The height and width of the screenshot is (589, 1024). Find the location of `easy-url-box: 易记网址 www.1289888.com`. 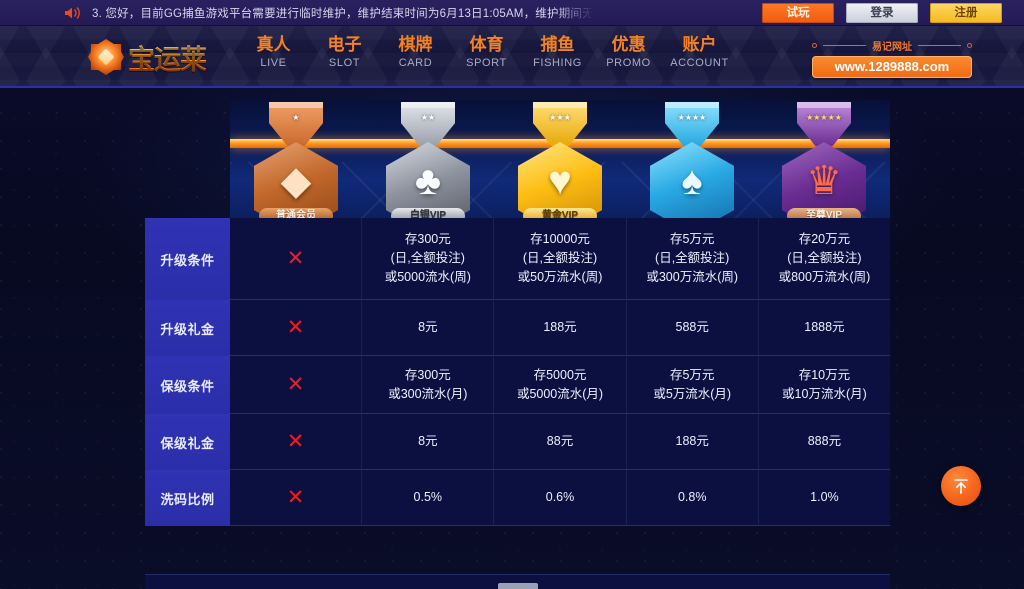

easy-url-box: 易记网址 www.1289888.com is located at coordinates (892, 58).